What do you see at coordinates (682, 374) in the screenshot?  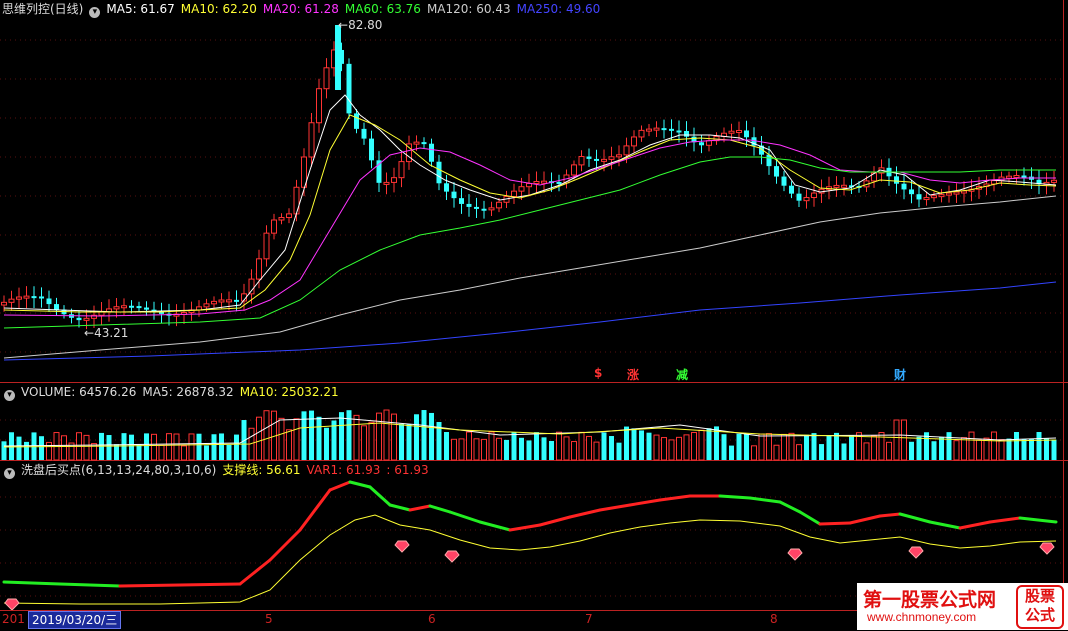 I see `reduction-marker: 减` at bounding box center [682, 374].